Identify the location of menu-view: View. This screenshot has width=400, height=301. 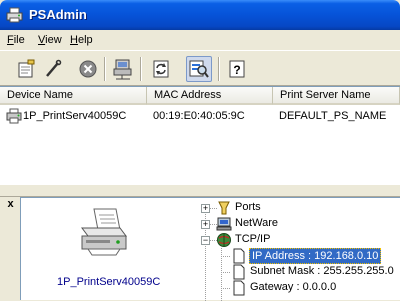
(50, 40).